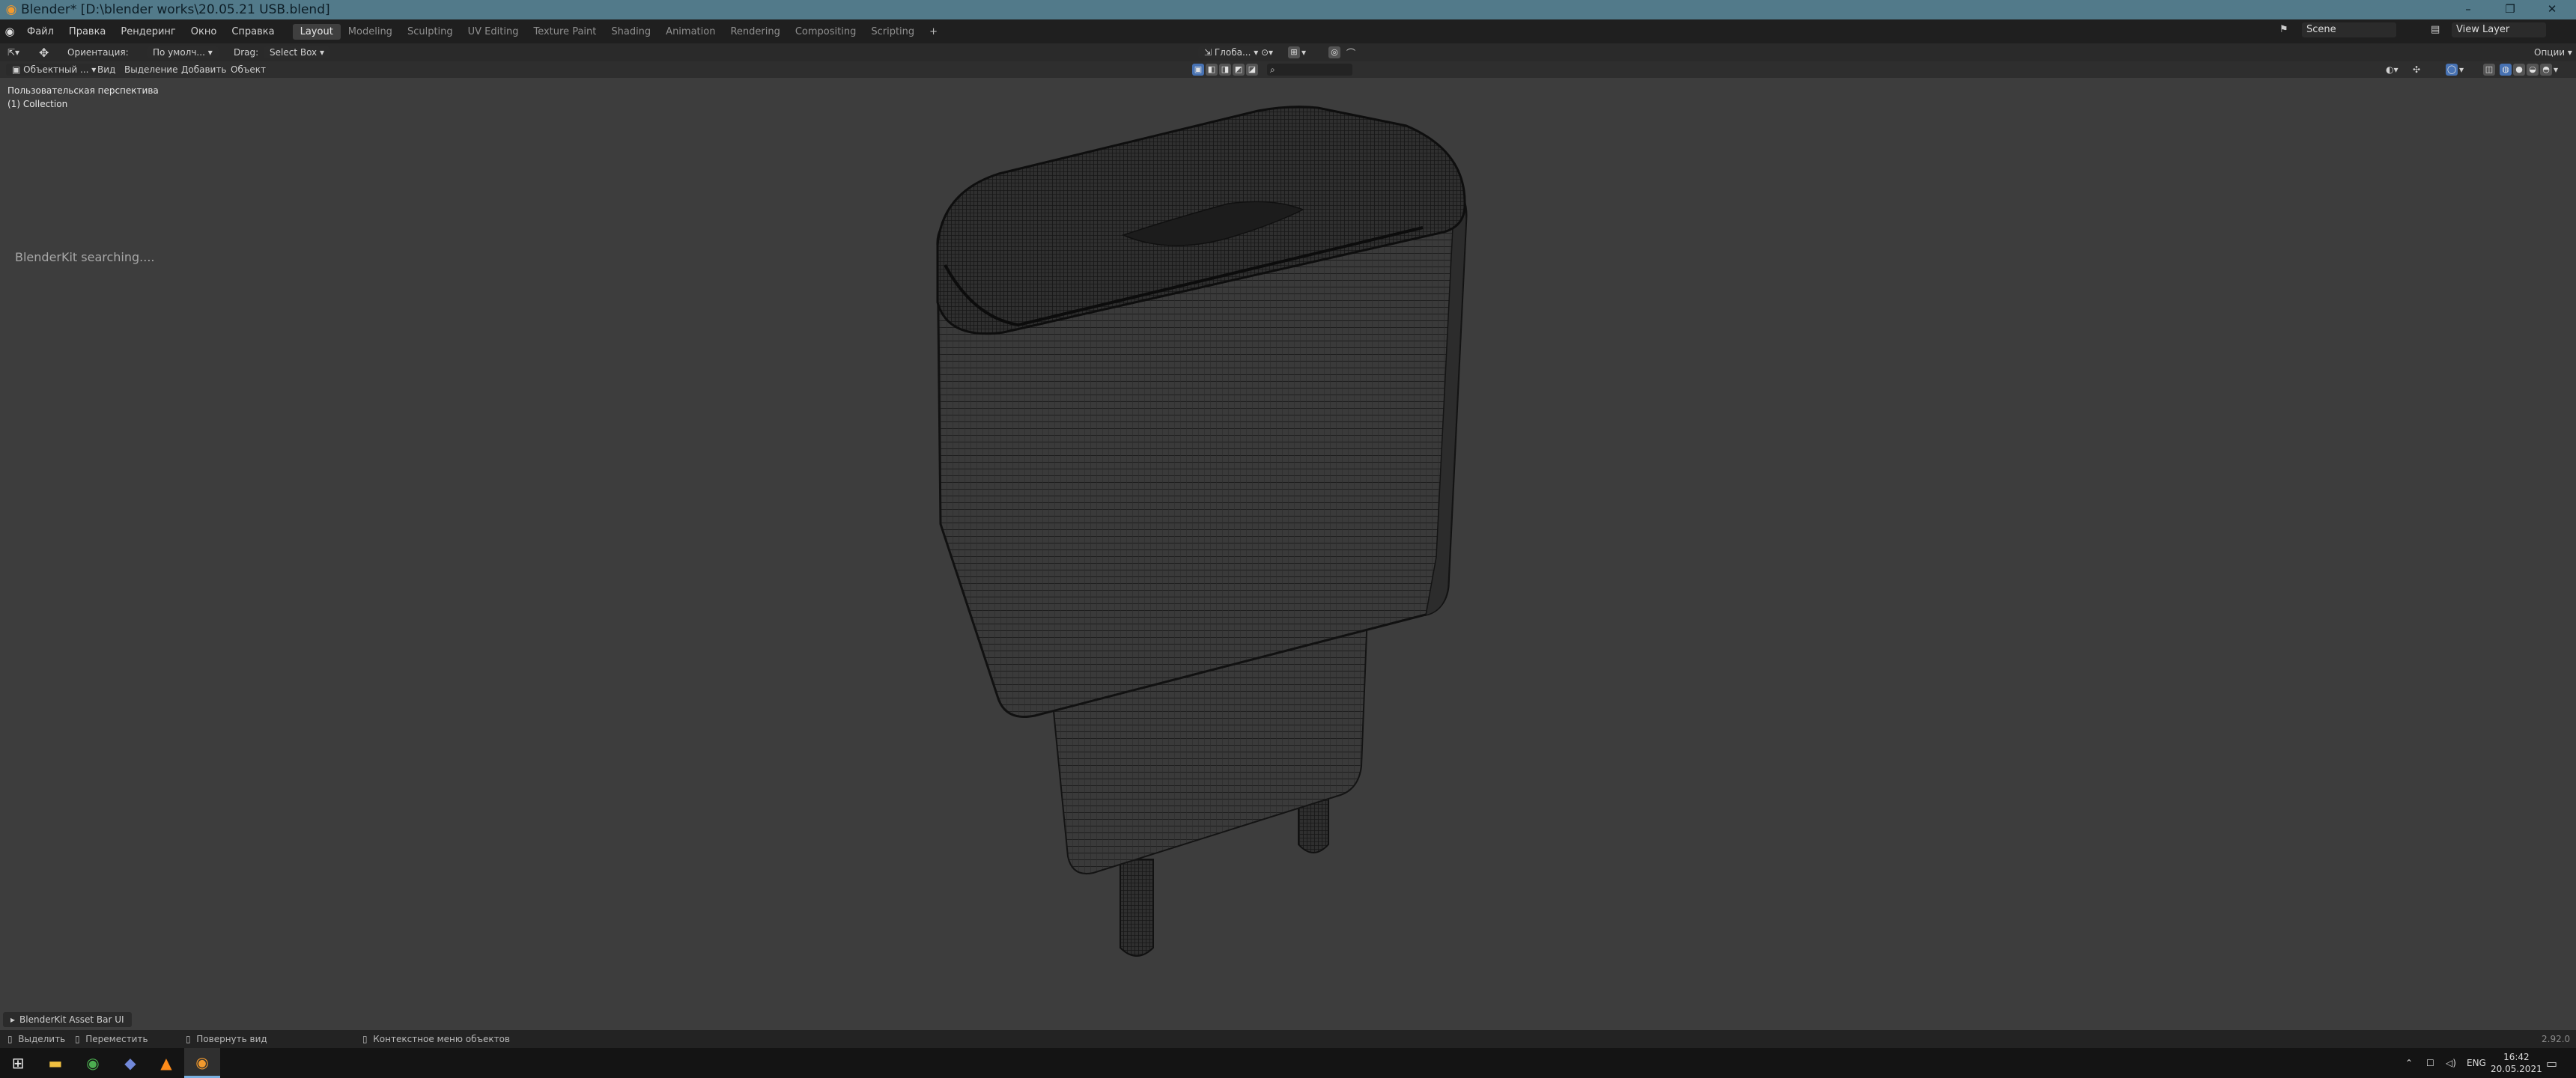 The image size is (2576, 1078). I want to click on blender-taskbar-icon: ◉, so click(202, 1063).